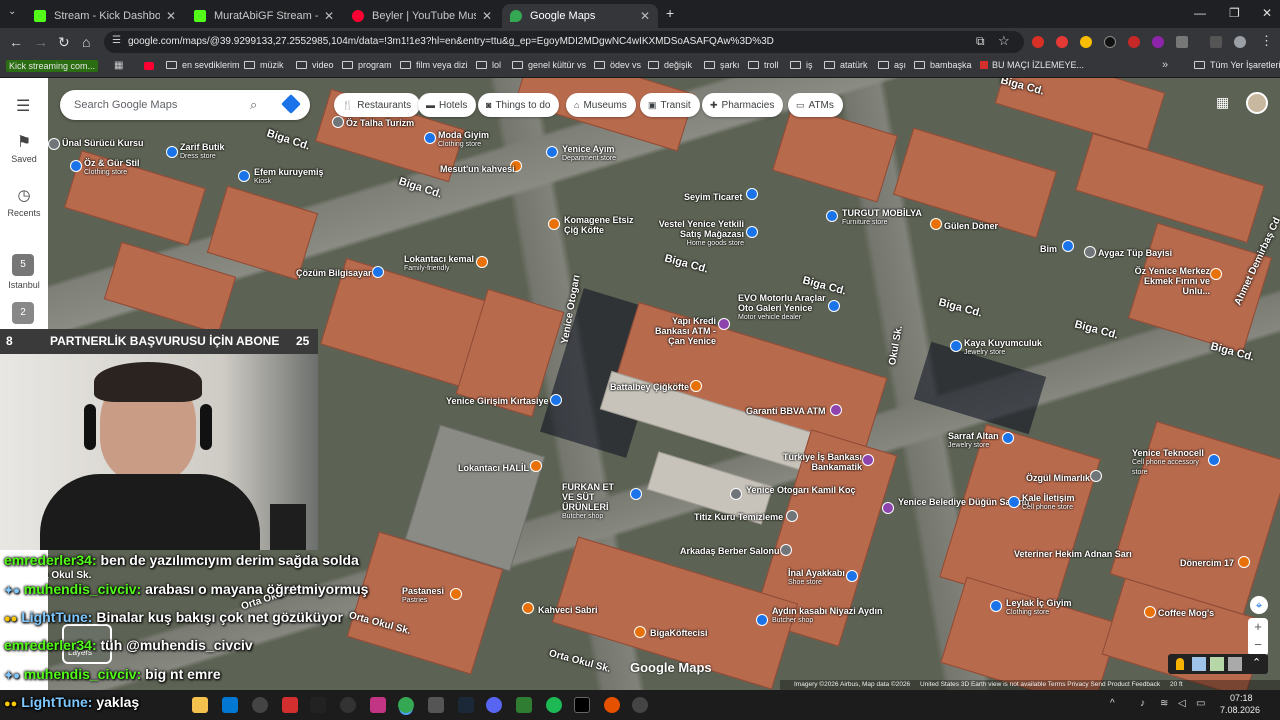 The width and height of the screenshot is (1280, 720). Describe the element at coordinates (463, 140) in the screenshot. I see `place-label: Moda Giyim Clothing store` at that location.